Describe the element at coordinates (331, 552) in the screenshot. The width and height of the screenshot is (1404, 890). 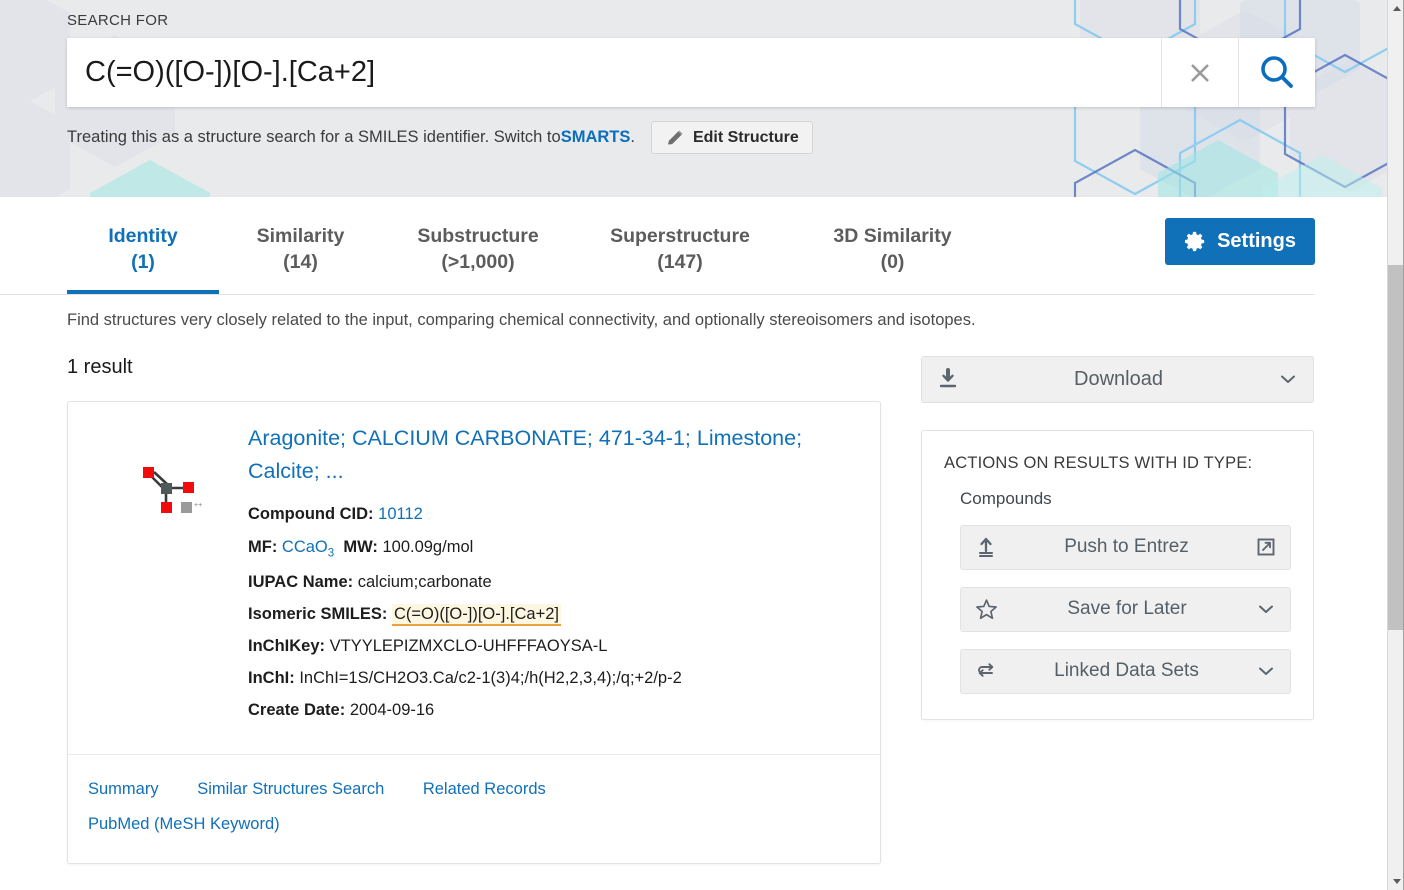
I see `mf-value-subscript: 3` at that location.